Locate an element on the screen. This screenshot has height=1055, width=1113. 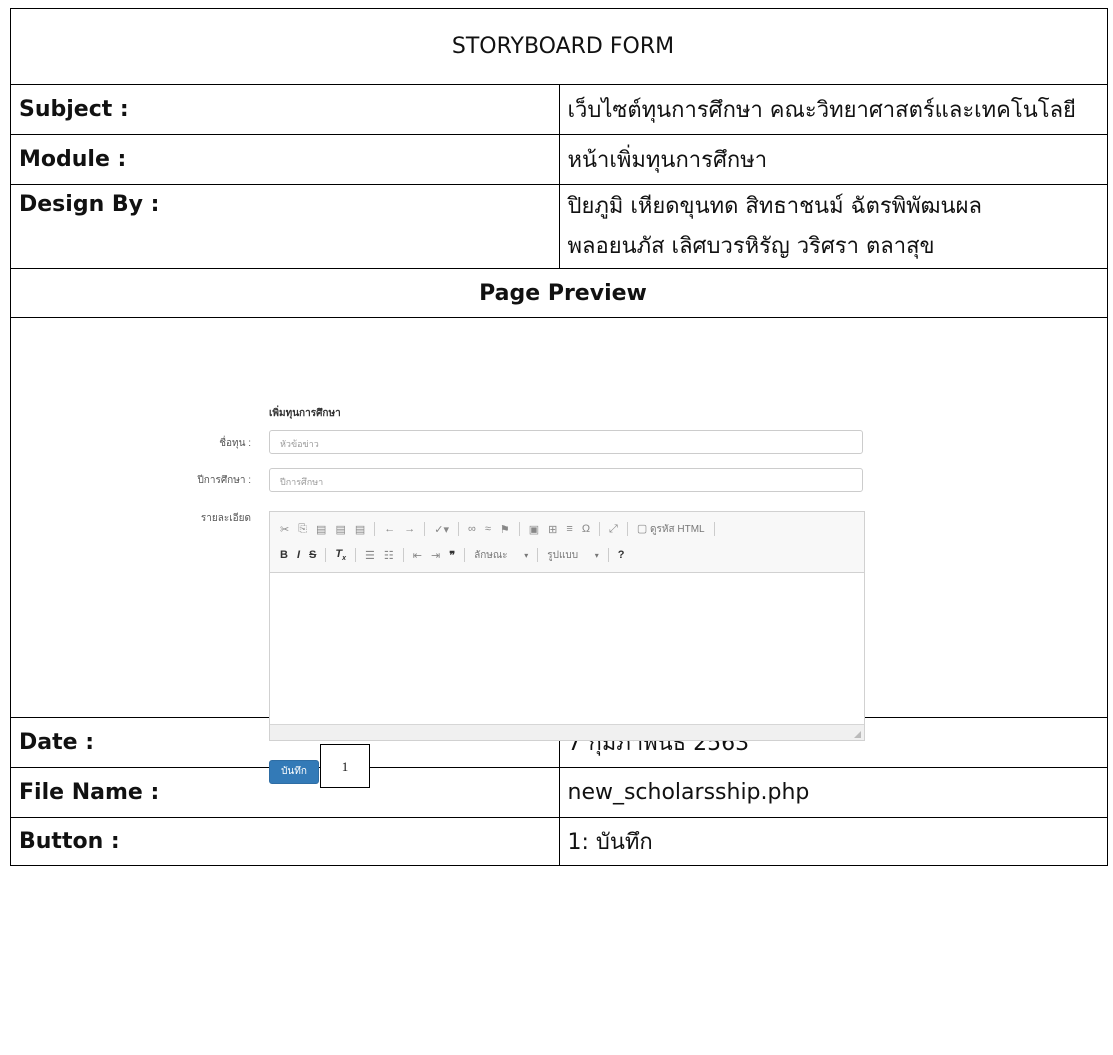
format-dropdown-label: ลักษณะ is located at coordinates (491, 555).